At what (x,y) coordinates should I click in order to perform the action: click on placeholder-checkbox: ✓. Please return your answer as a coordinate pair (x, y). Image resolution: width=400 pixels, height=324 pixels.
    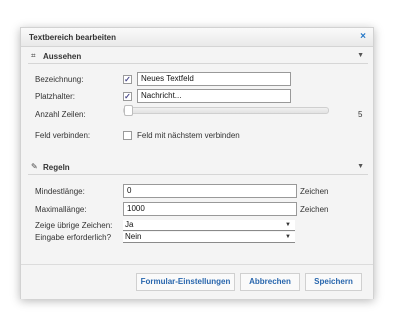
    Looking at the image, I should click on (127, 96).